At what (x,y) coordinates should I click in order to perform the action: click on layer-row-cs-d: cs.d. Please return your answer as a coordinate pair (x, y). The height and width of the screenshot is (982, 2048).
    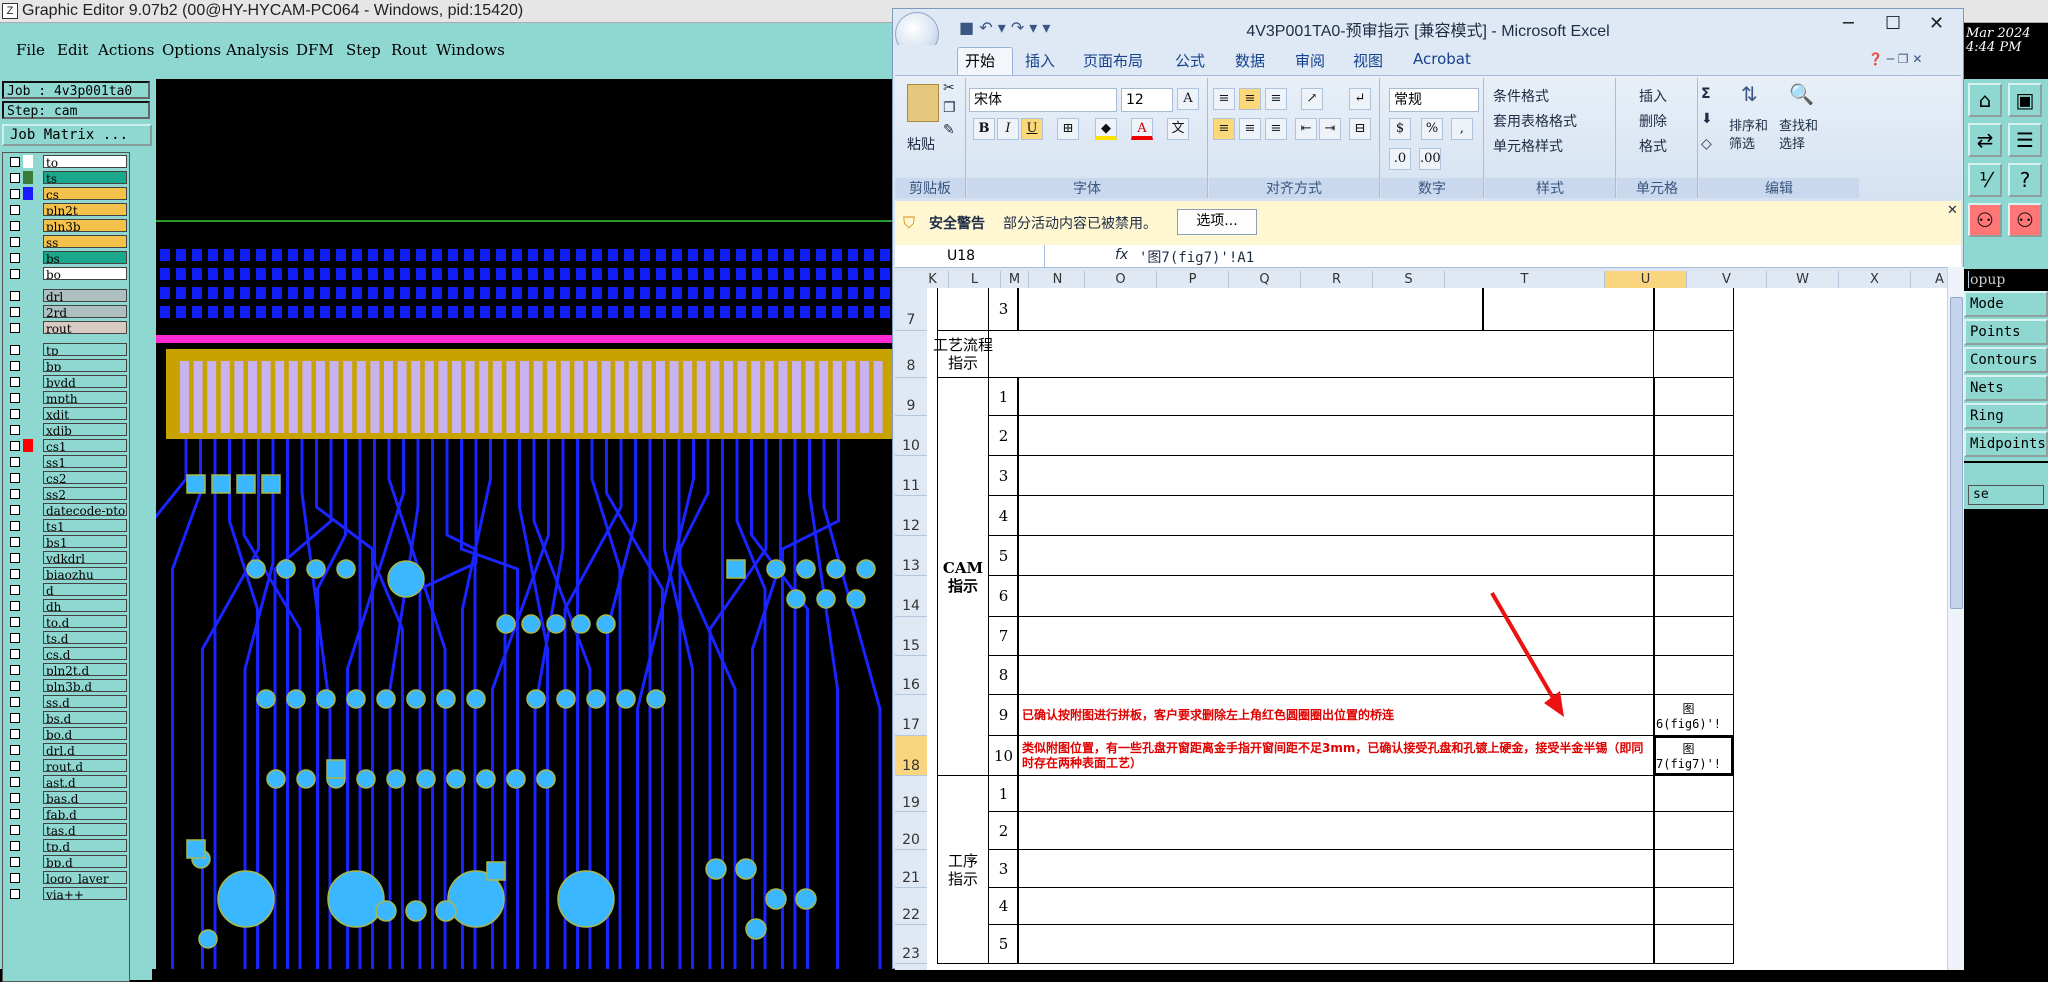
    Looking at the image, I should click on (66, 654).